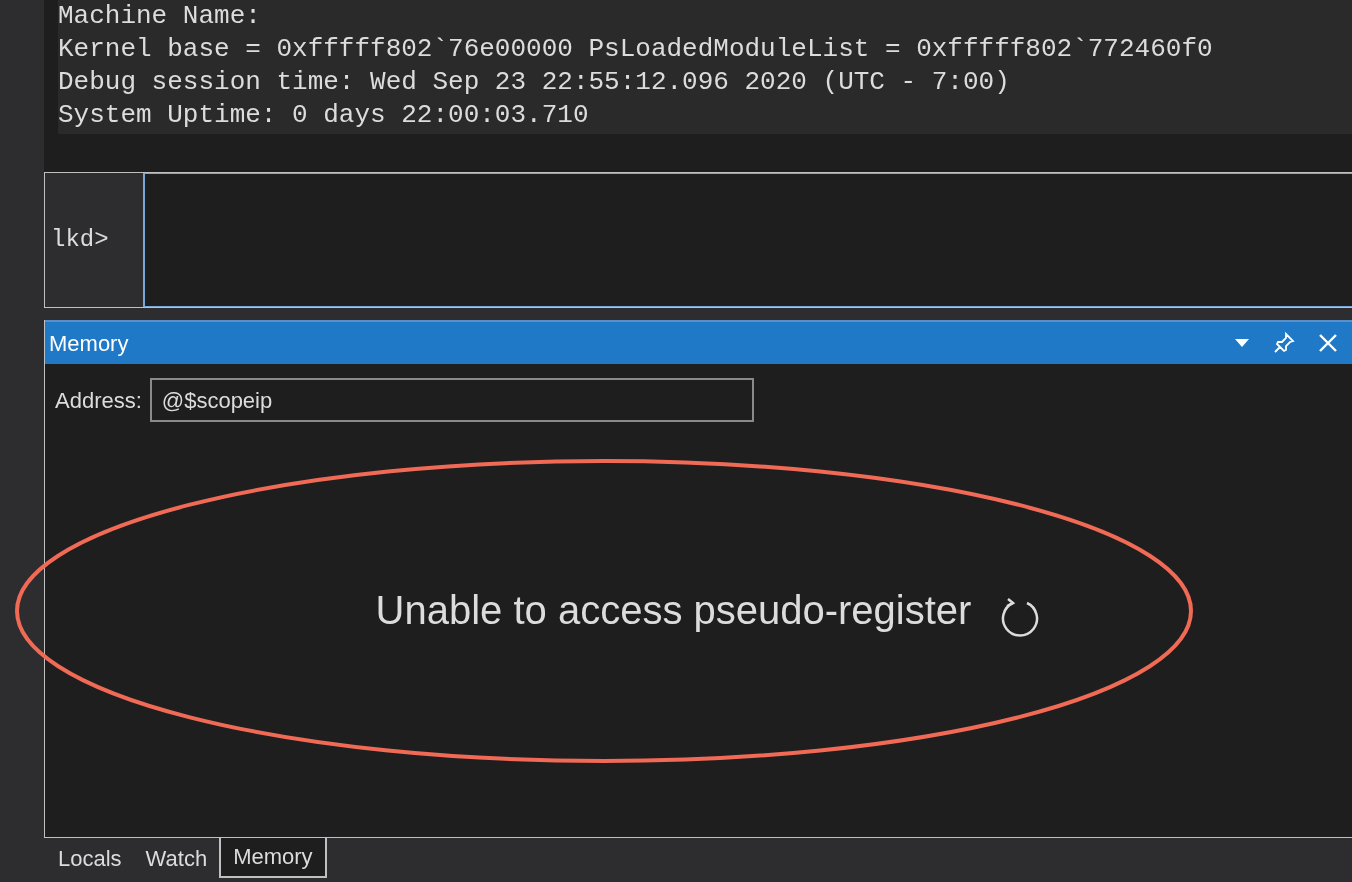  Describe the element at coordinates (80, 240) in the screenshot. I see `command-prompt: lkd>` at that location.